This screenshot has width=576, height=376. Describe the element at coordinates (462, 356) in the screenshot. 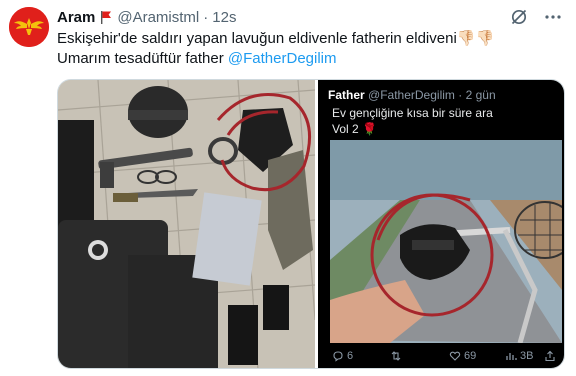

I see `embedded-like-action: 69` at that location.